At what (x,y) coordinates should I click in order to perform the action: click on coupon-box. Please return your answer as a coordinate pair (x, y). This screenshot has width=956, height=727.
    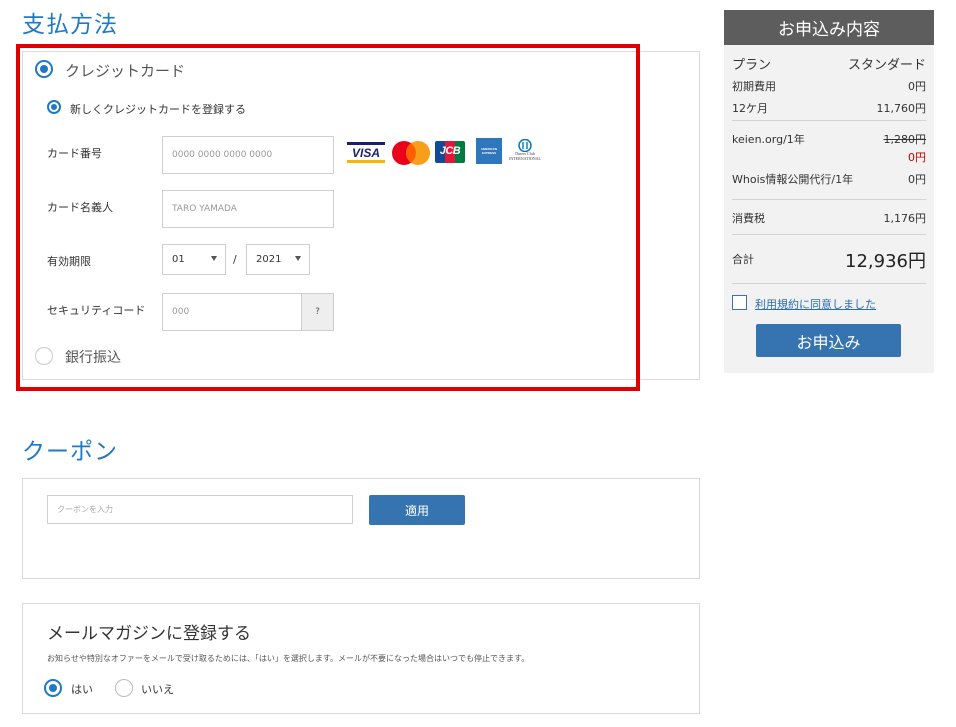
    Looking at the image, I should click on (361, 528).